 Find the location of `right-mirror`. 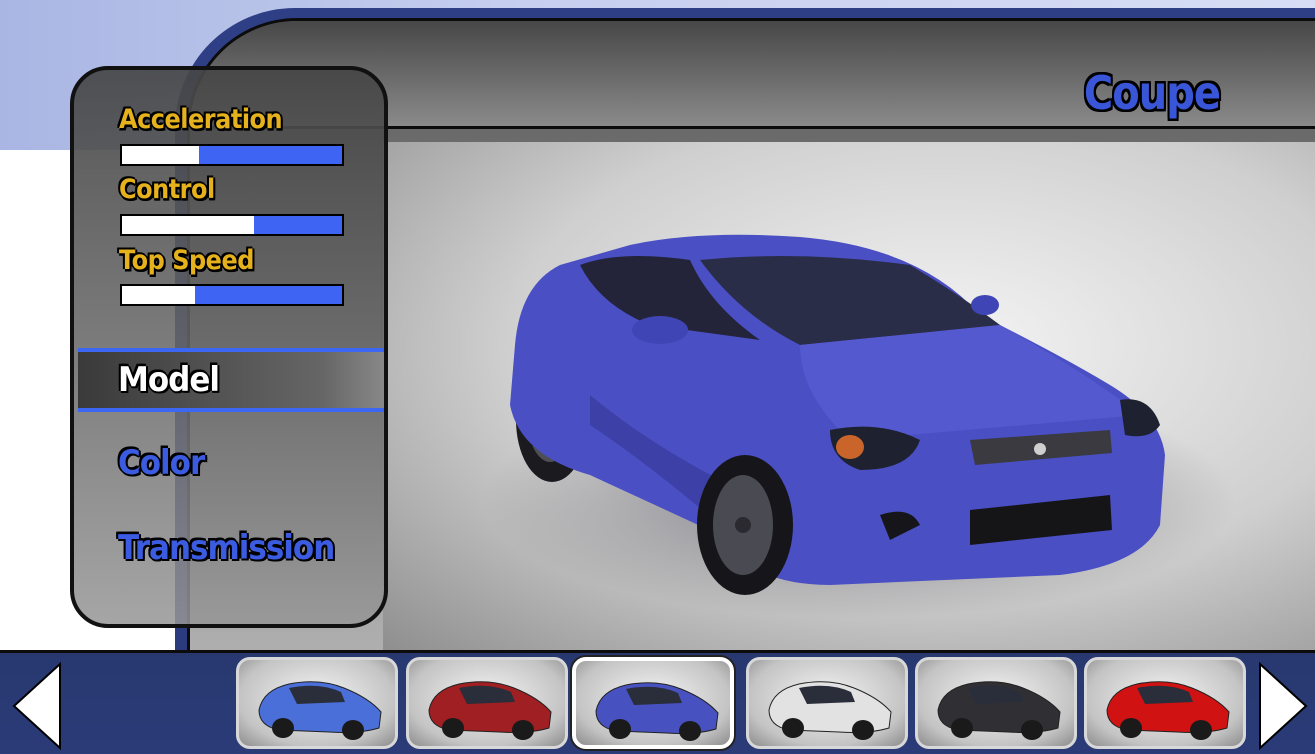

right-mirror is located at coordinates (985, 305).